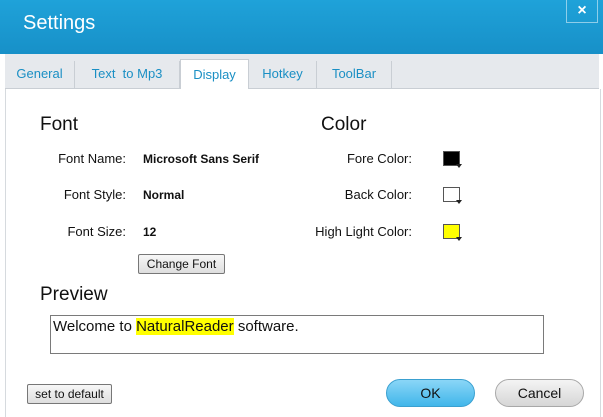 Image resolution: width=603 pixels, height=417 pixels. What do you see at coordinates (430, 393) in the screenshot?
I see `ok-button: OK` at bounding box center [430, 393].